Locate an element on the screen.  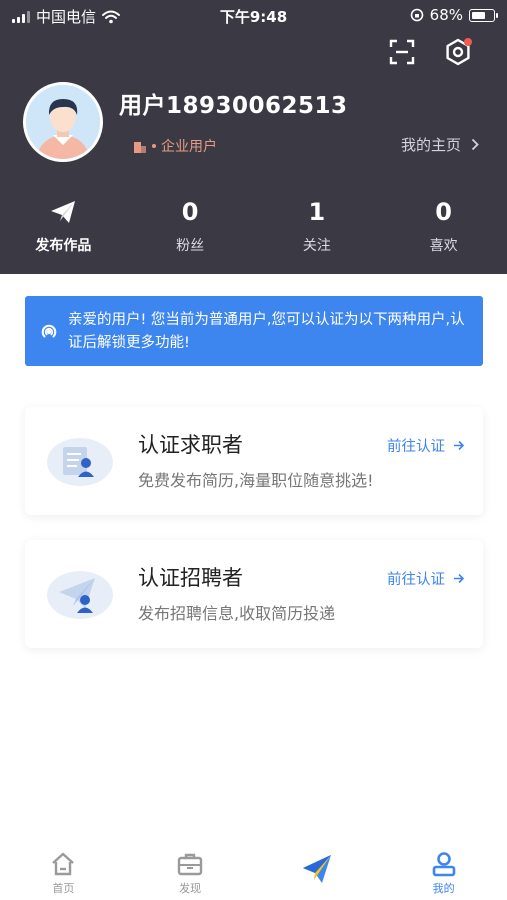
tab-home: 首页 is located at coordinates (63, 872).